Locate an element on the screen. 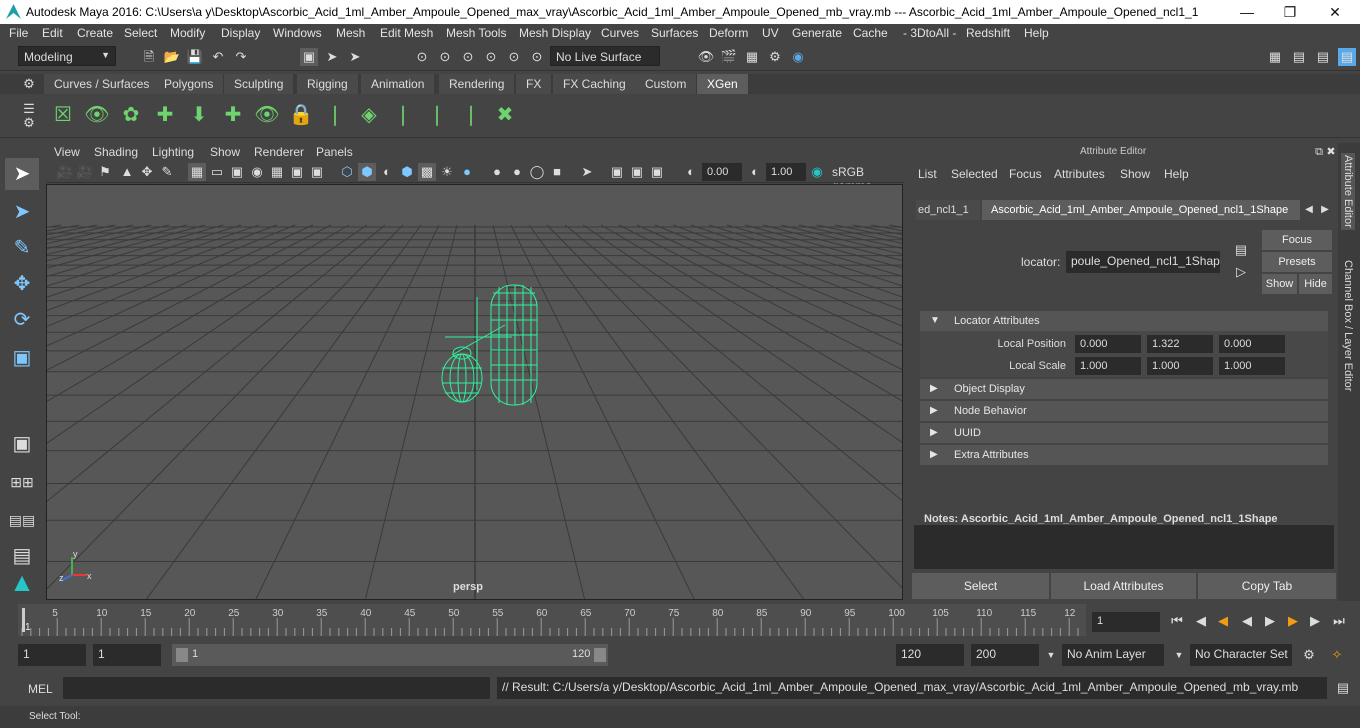 This screenshot has width=1360, height=728. xgen-sculpt-icon: ❘ is located at coordinates (335, 115).